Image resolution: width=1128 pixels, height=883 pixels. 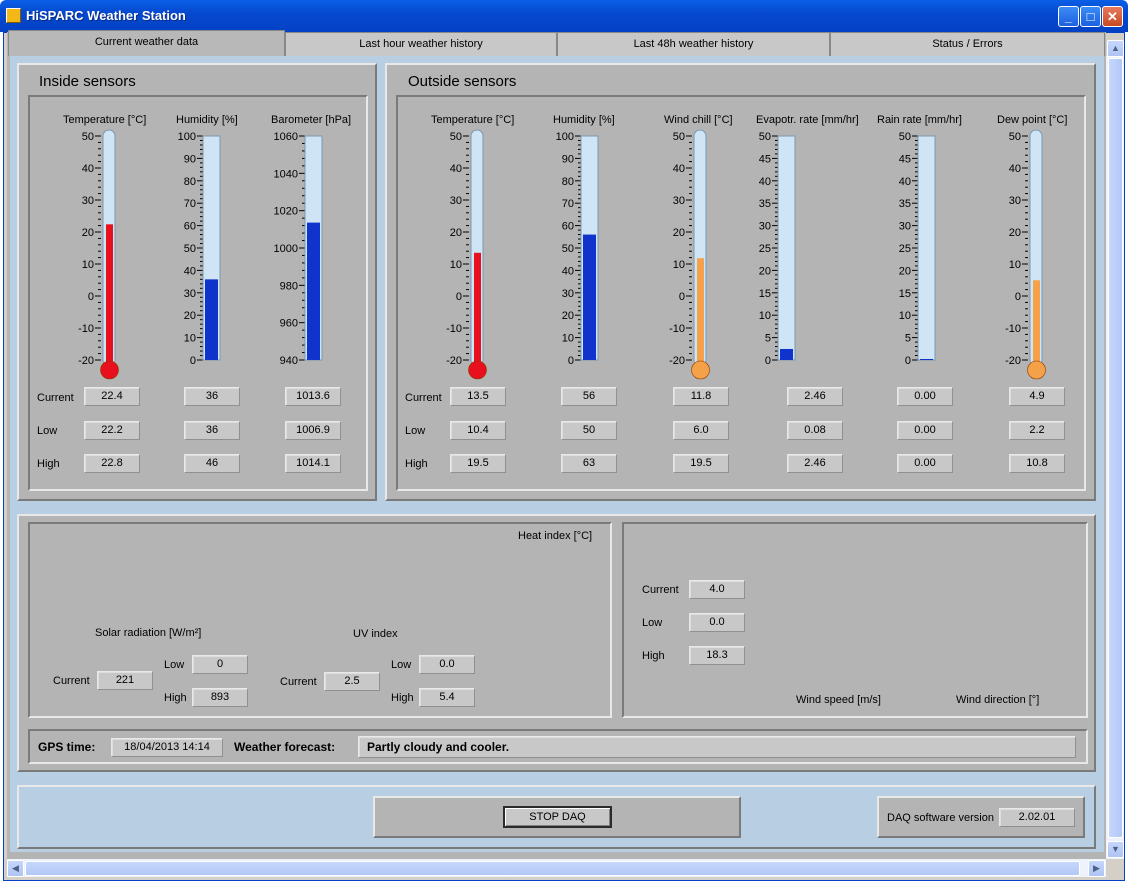 I want to click on inside-gauge-0-tick-label: 0, so click(x=91, y=297).